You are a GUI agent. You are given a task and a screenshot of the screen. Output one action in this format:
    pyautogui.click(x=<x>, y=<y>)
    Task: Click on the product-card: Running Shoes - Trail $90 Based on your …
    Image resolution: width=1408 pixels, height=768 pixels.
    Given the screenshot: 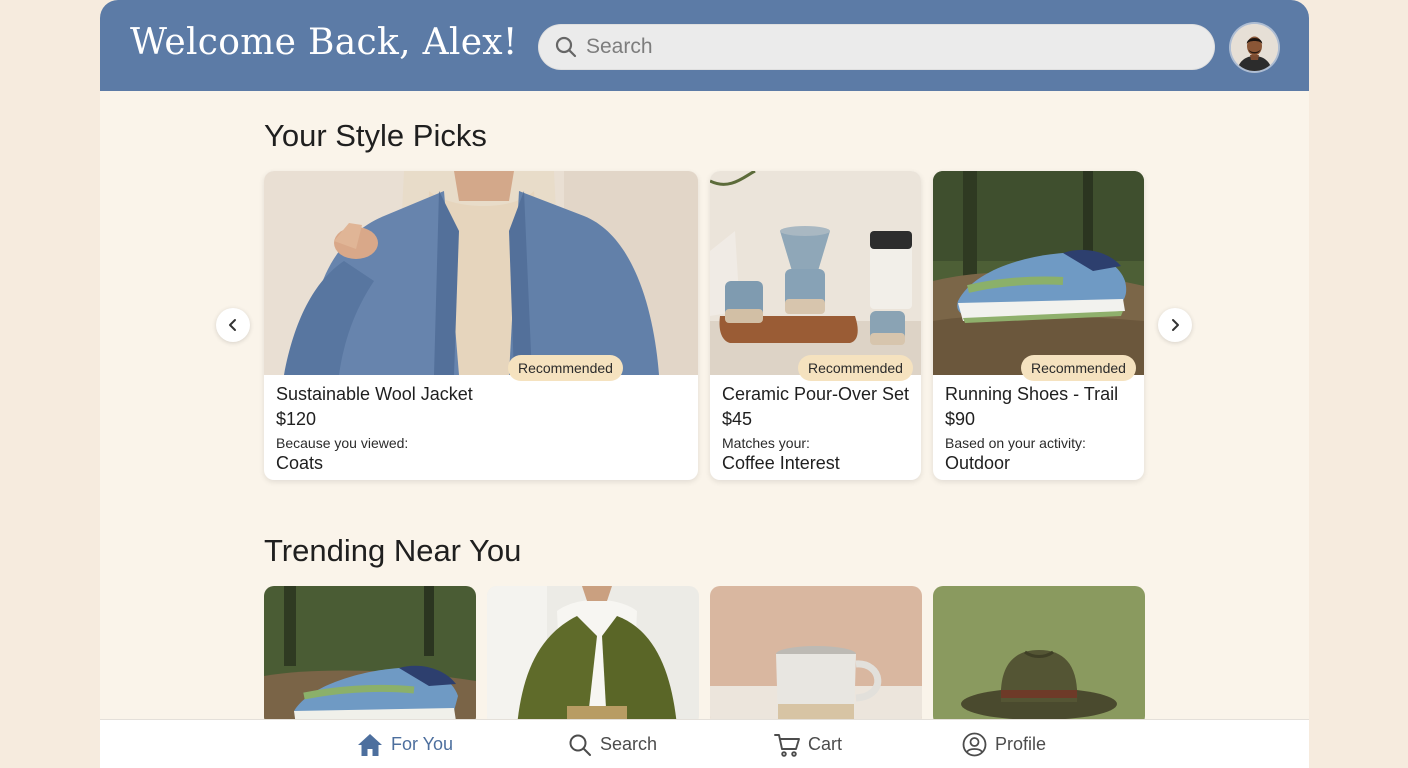 What is the action you would take?
    pyautogui.click(x=1038, y=325)
    